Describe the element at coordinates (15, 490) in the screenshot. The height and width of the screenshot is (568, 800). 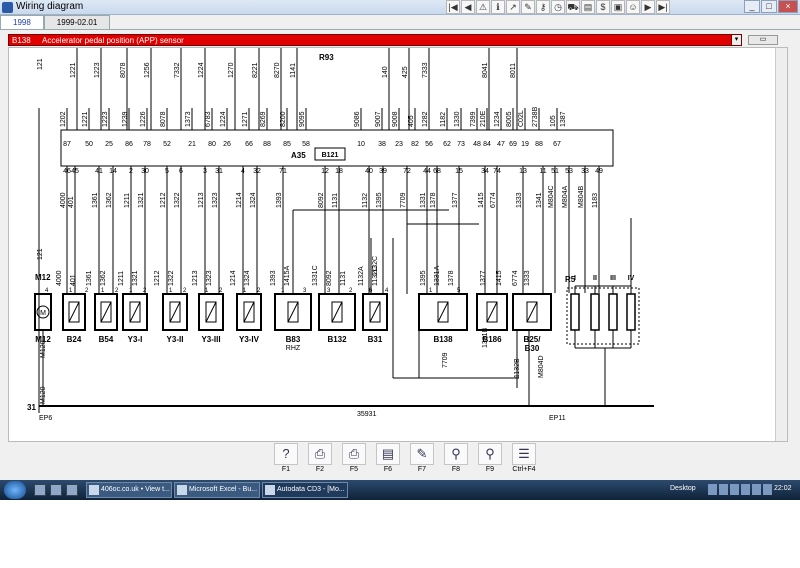
I see `start-button` at that location.